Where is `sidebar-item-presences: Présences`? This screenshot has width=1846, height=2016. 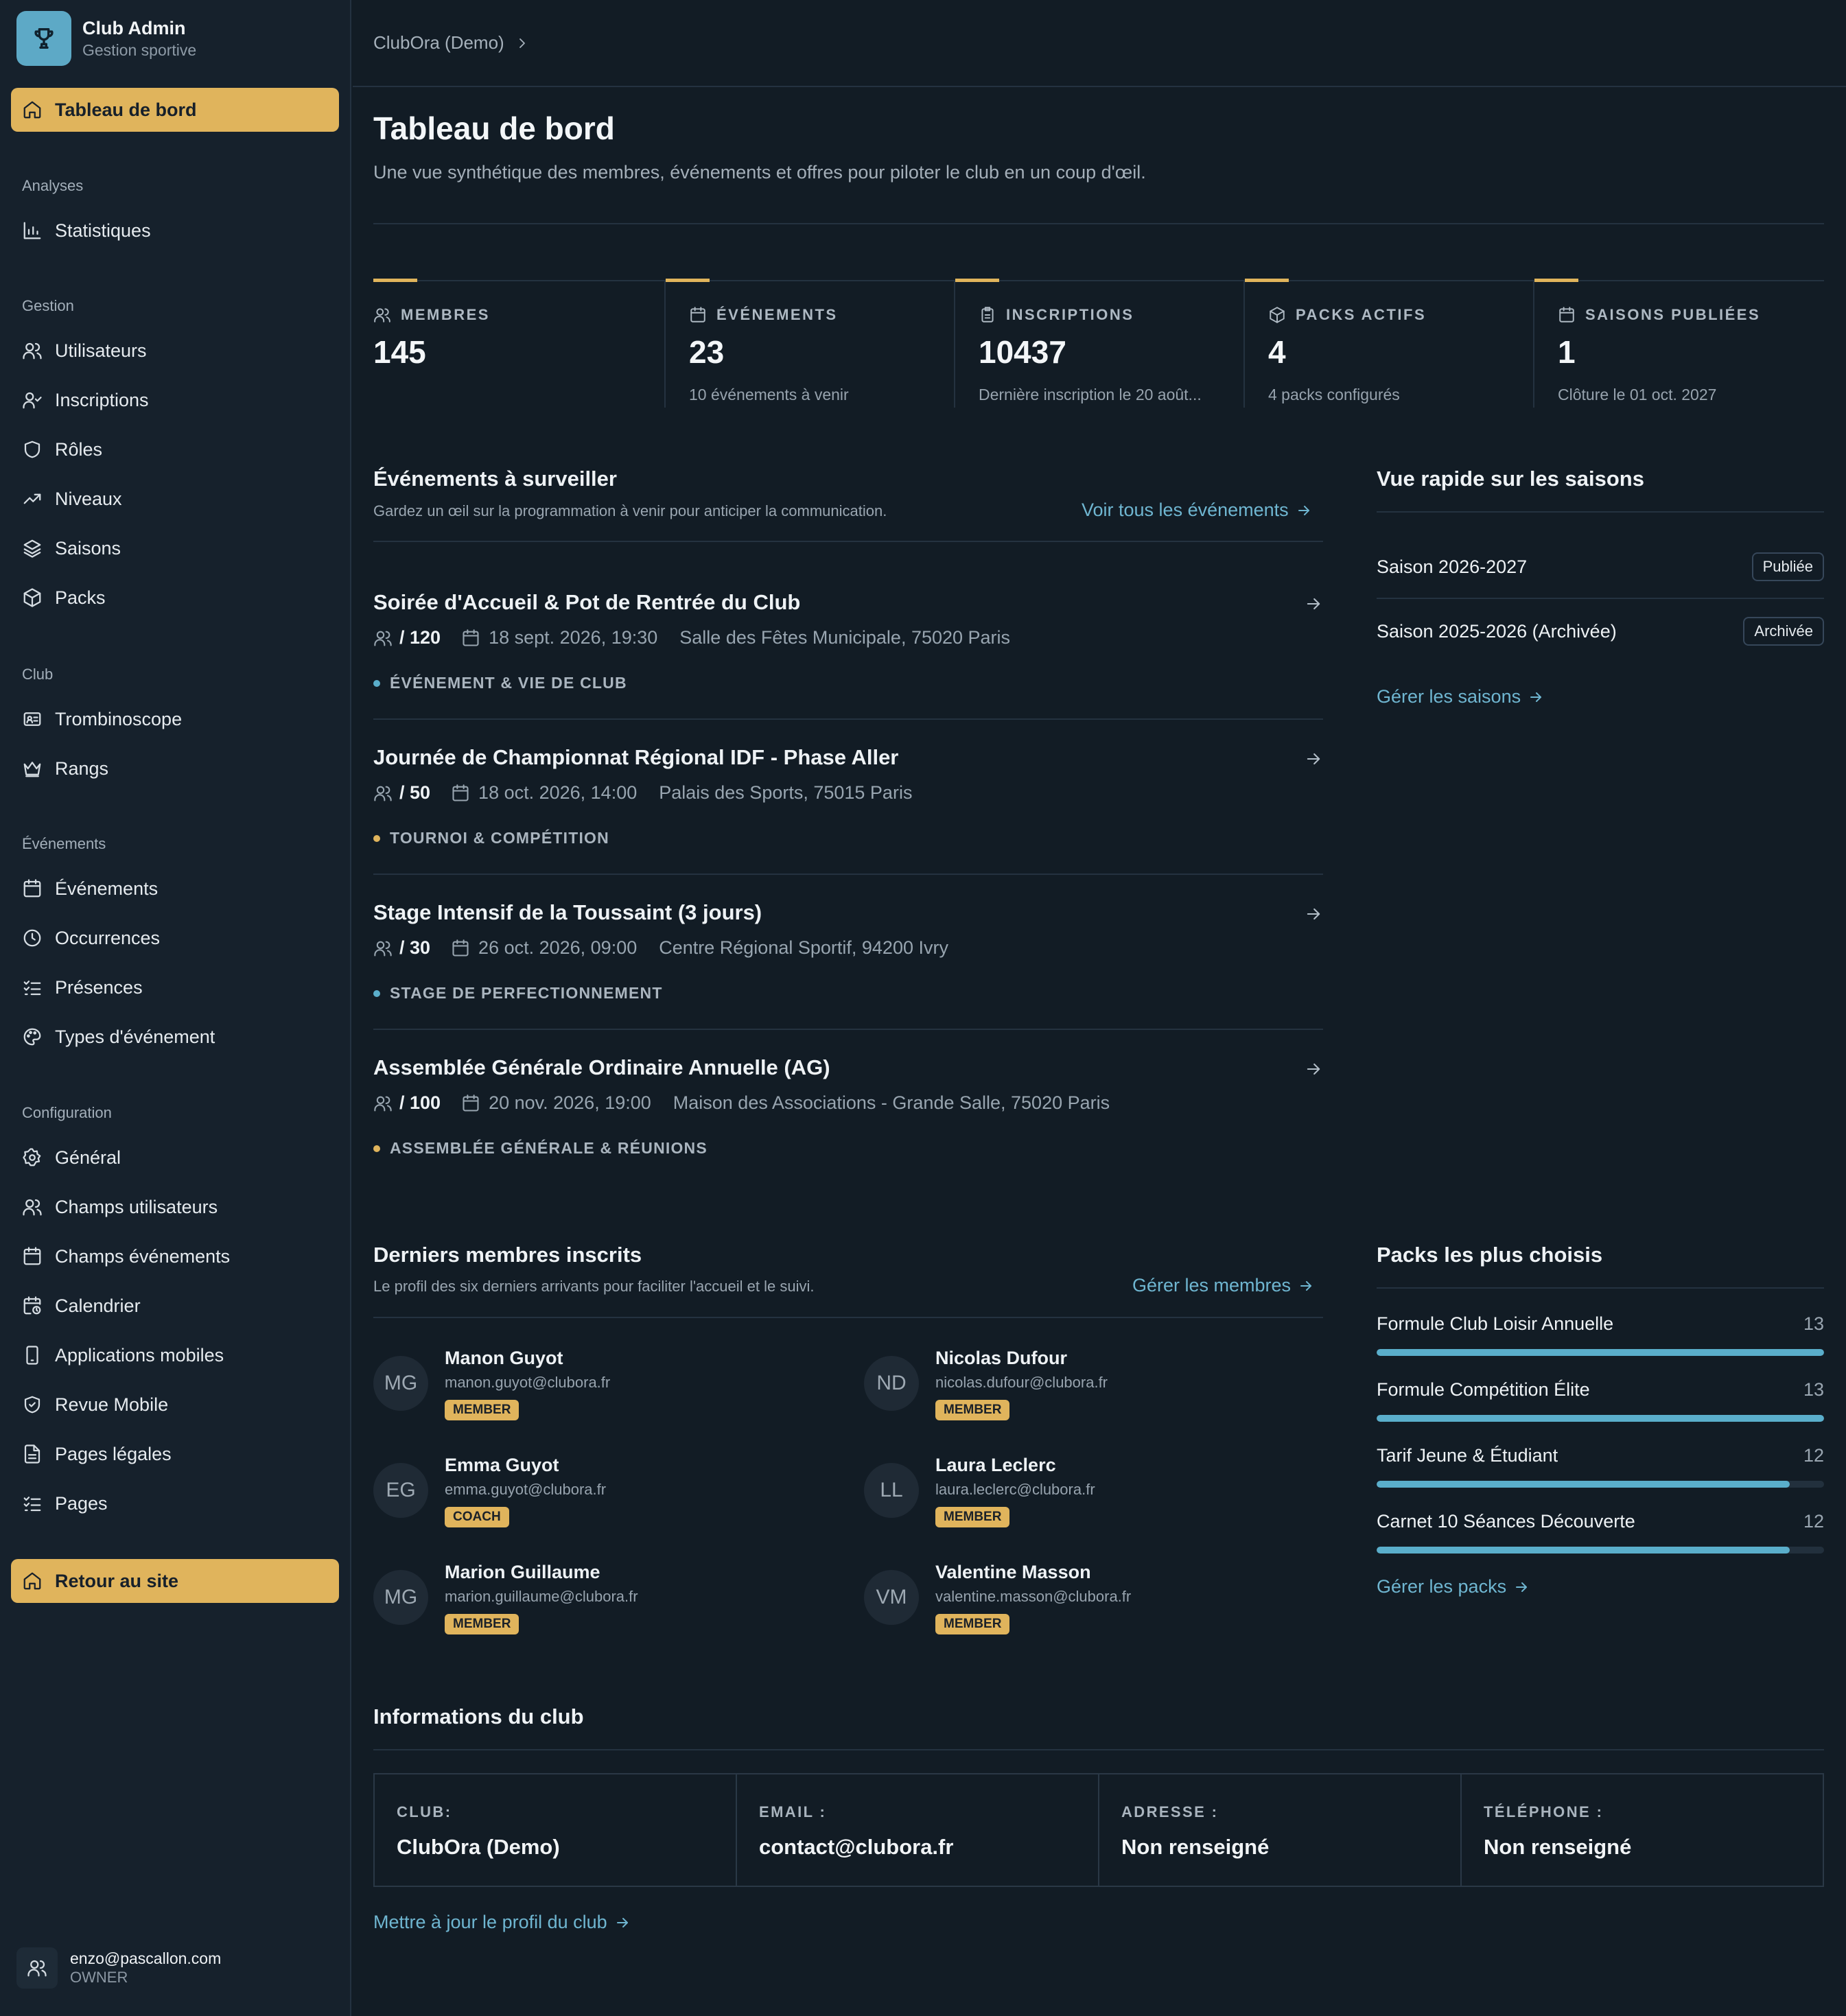
sidebar-item-presences: Présences is located at coordinates (175, 987).